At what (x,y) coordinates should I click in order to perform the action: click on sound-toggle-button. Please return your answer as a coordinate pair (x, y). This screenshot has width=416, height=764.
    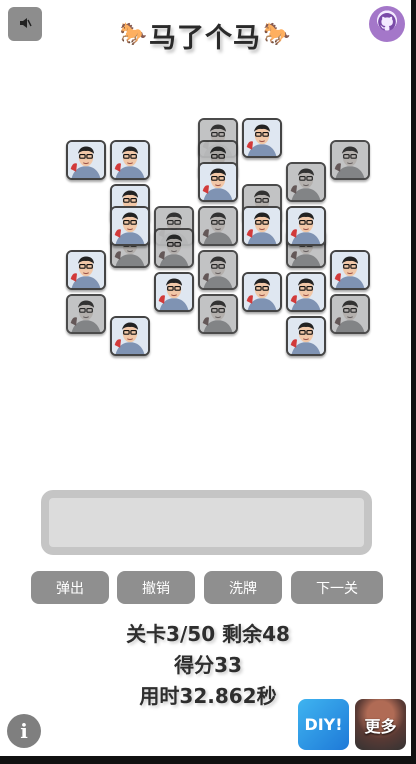
    Looking at the image, I should click on (25, 24).